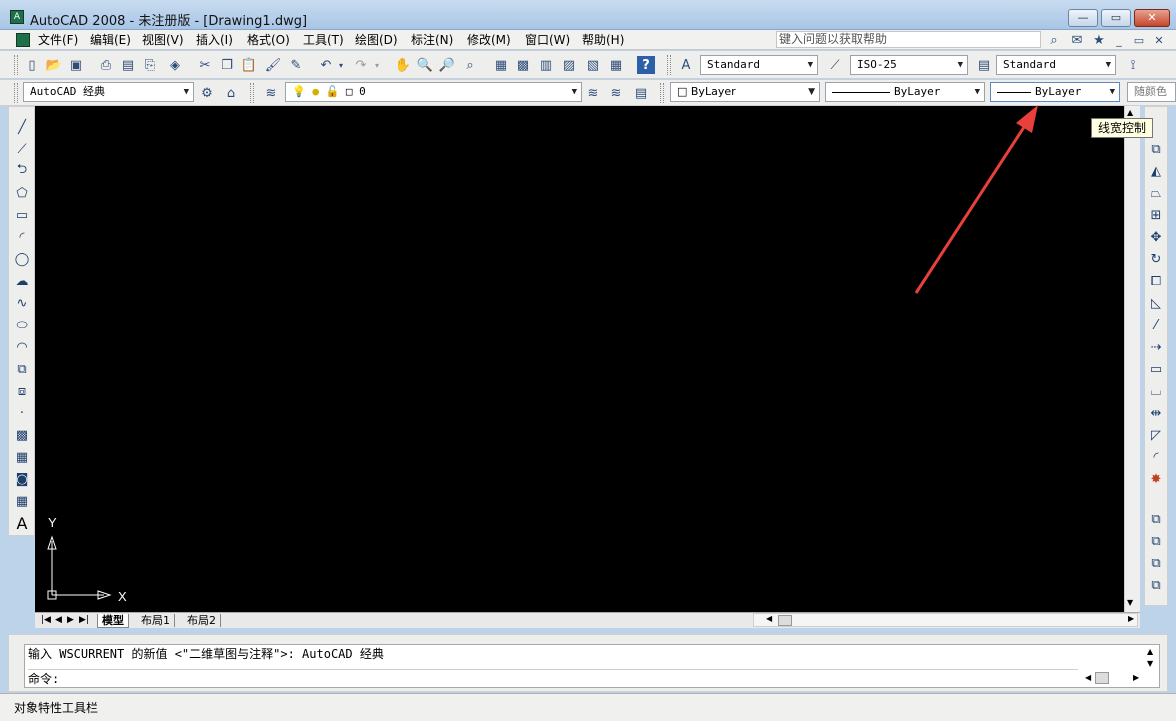 The width and height of the screenshot is (1176, 721). What do you see at coordinates (113, 621) in the screenshot?
I see `tab-model: 模型` at bounding box center [113, 621].